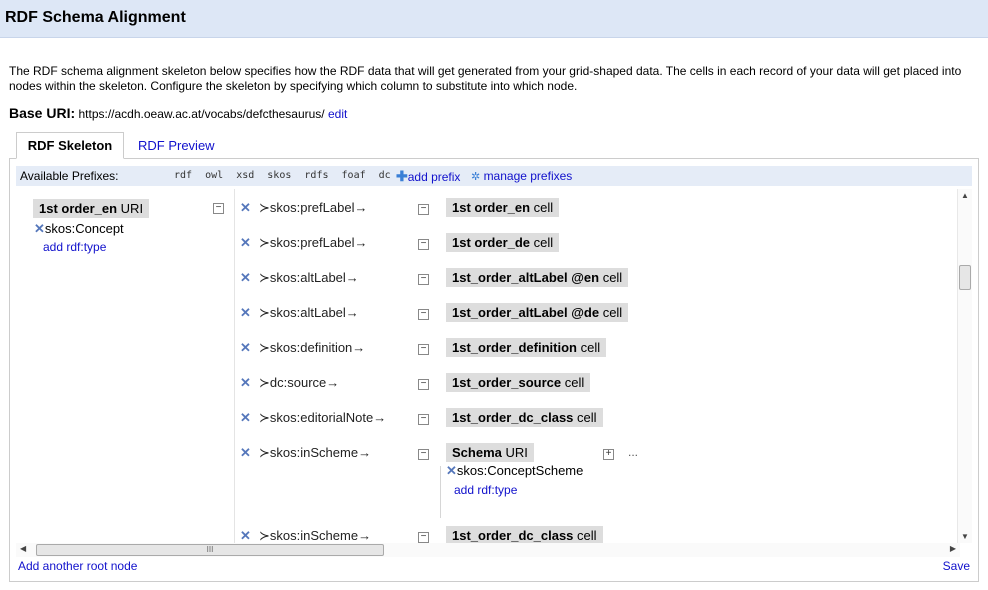 This screenshot has height=590, width=988. What do you see at coordinates (451, 470) in the screenshot?
I see `remove-type-icon: ✕` at bounding box center [451, 470].